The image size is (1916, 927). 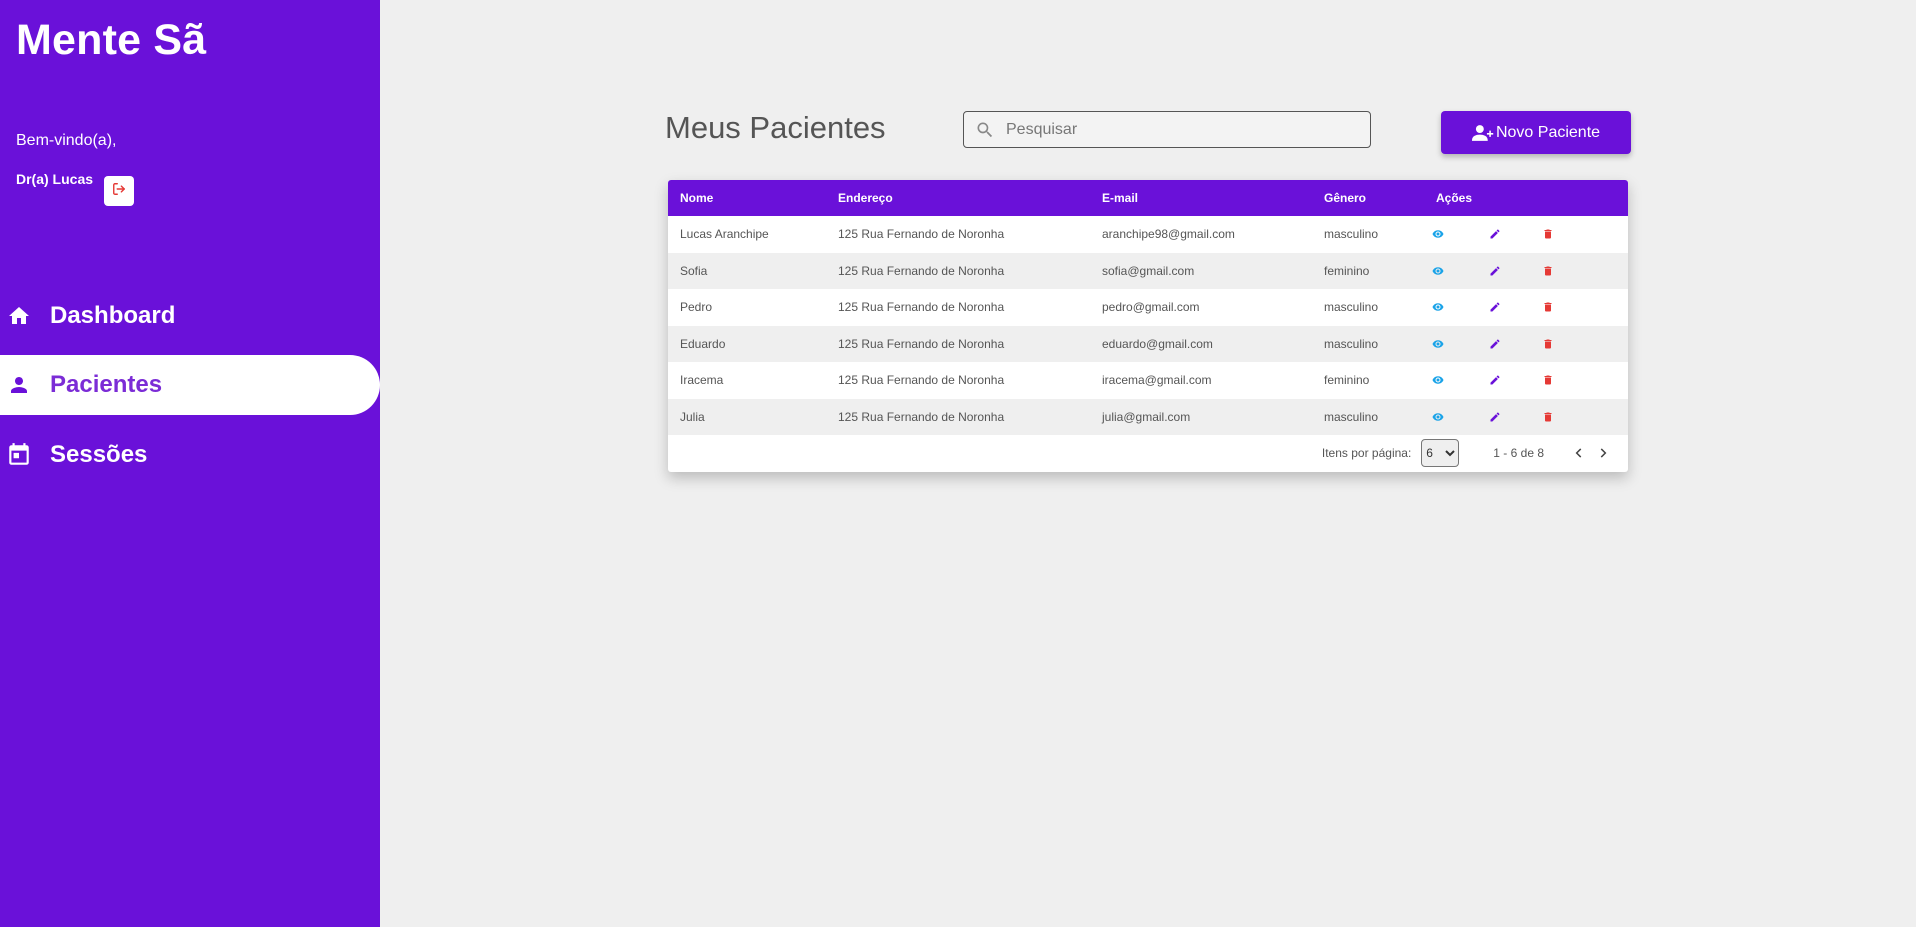 I want to click on page-range: 1 - 6 de 8, so click(x=1518, y=453).